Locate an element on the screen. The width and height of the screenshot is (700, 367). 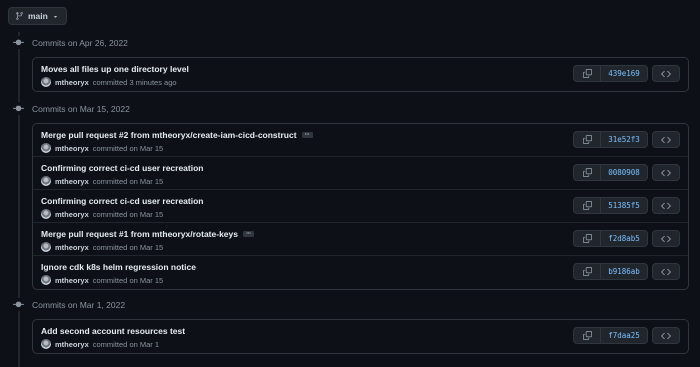
timeline-line is located at coordinates (19, 199).